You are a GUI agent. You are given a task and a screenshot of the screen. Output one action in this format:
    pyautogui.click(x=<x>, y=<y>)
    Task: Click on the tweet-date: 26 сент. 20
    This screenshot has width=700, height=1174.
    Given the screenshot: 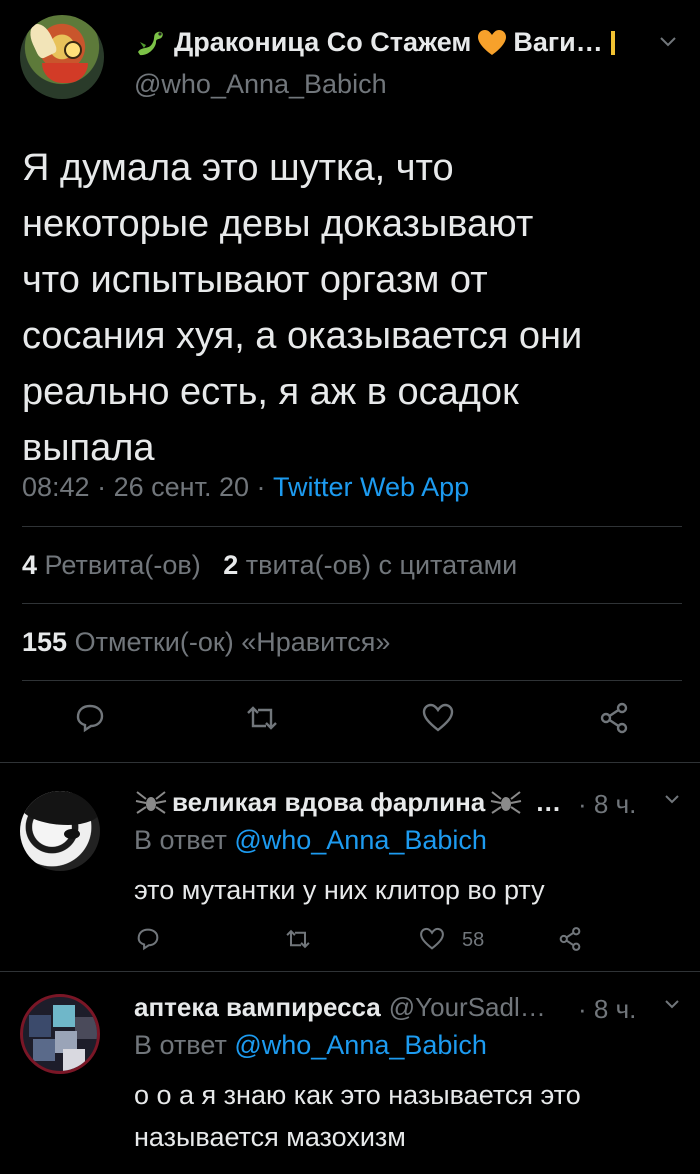 What is the action you would take?
    pyautogui.click(x=181, y=487)
    